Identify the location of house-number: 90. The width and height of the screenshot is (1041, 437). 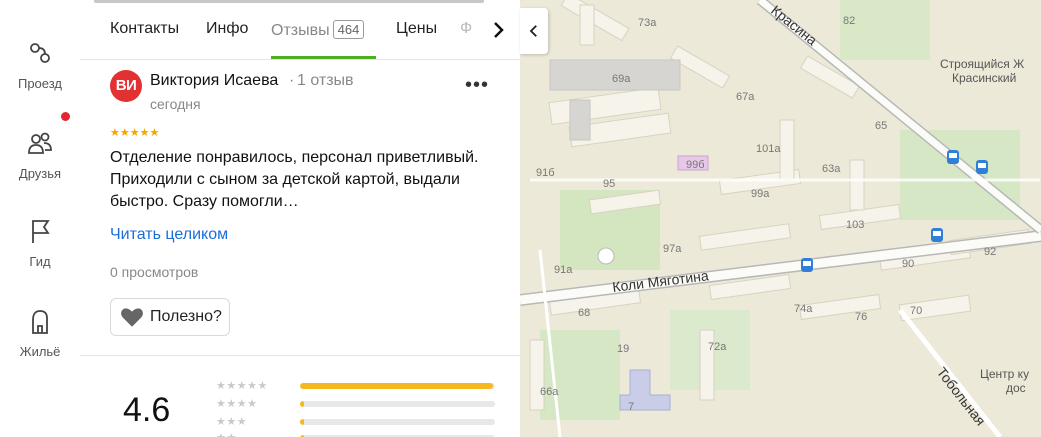
(908, 264).